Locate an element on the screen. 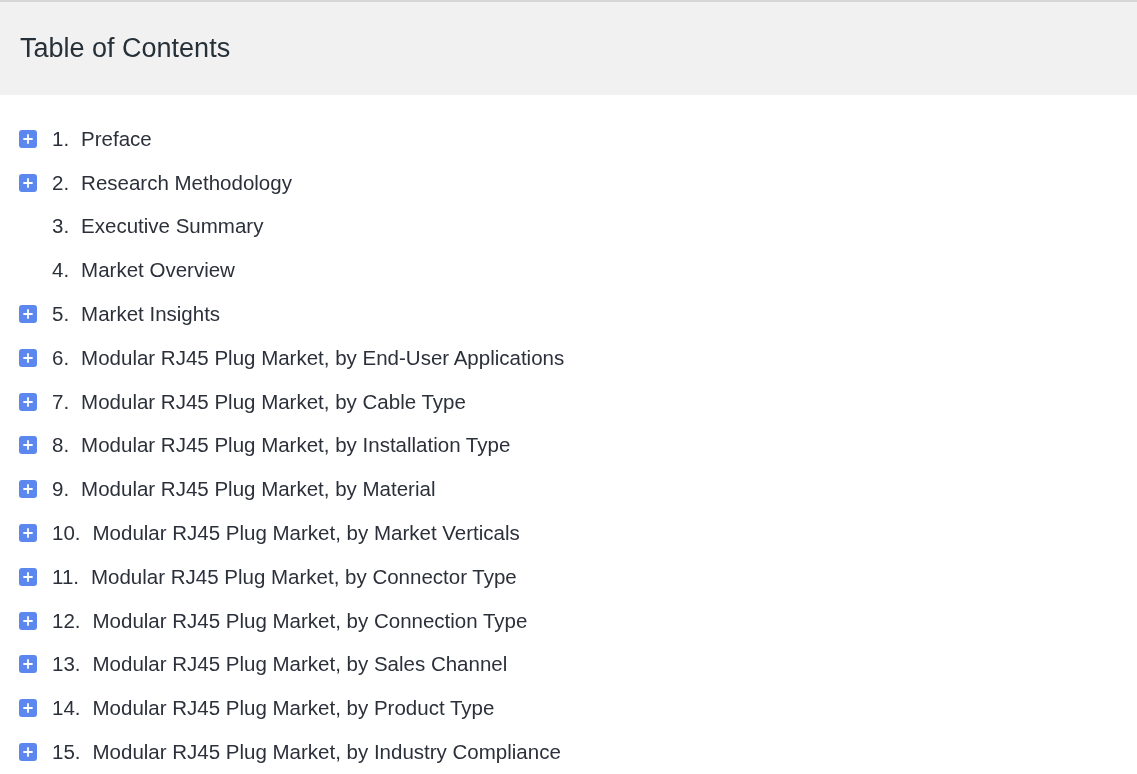 The height and width of the screenshot is (774, 1137). section-number: 7. is located at coordinates (61, 401).